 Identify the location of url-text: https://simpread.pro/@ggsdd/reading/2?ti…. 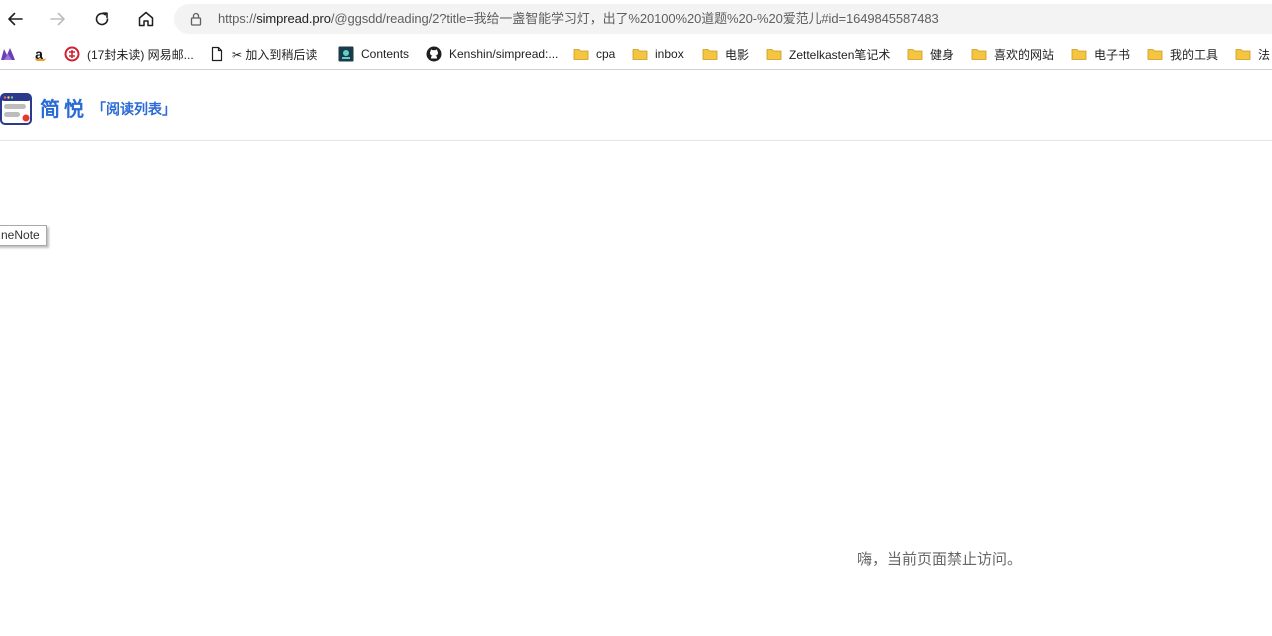
(578, 19).